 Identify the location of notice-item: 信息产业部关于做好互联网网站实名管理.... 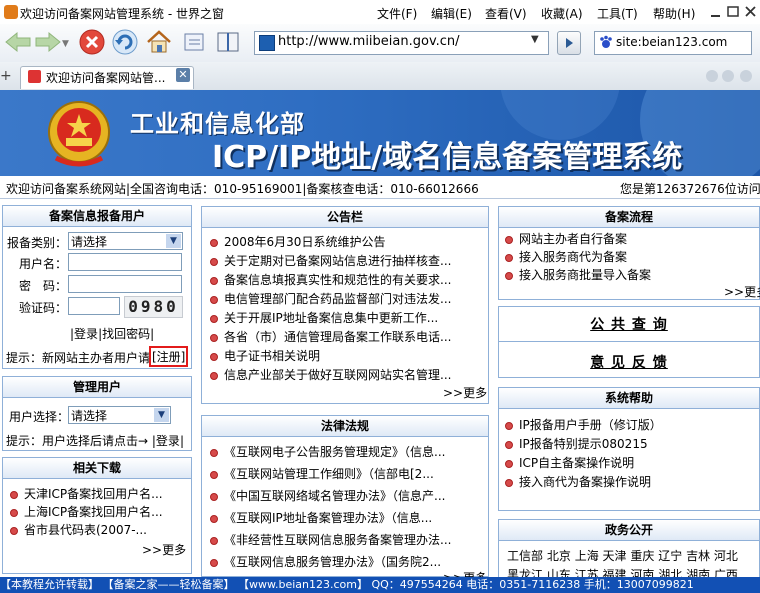
(345, 374).